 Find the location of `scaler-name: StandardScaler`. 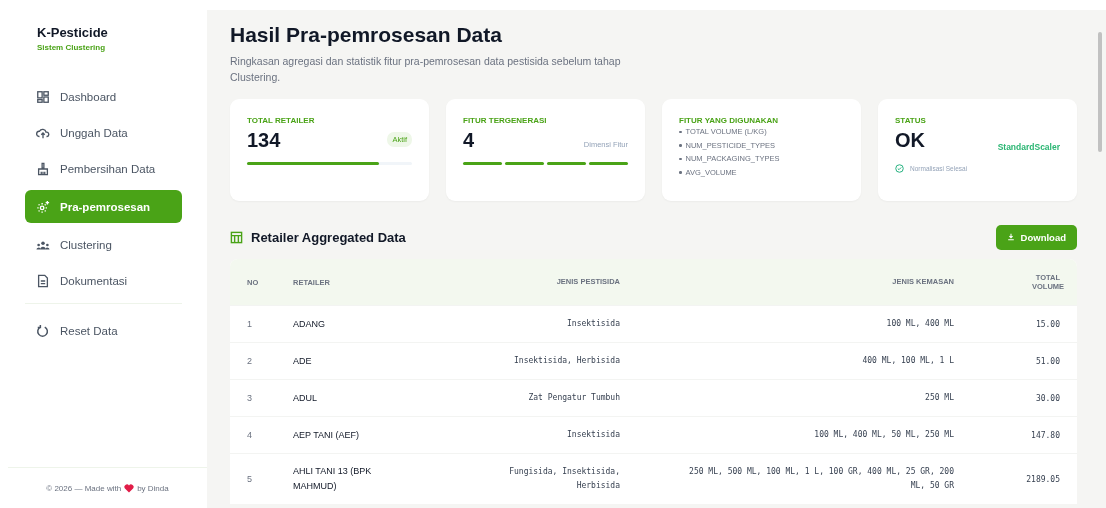

scaler-name: StandardScaler is located at coordinates (1028, 147).